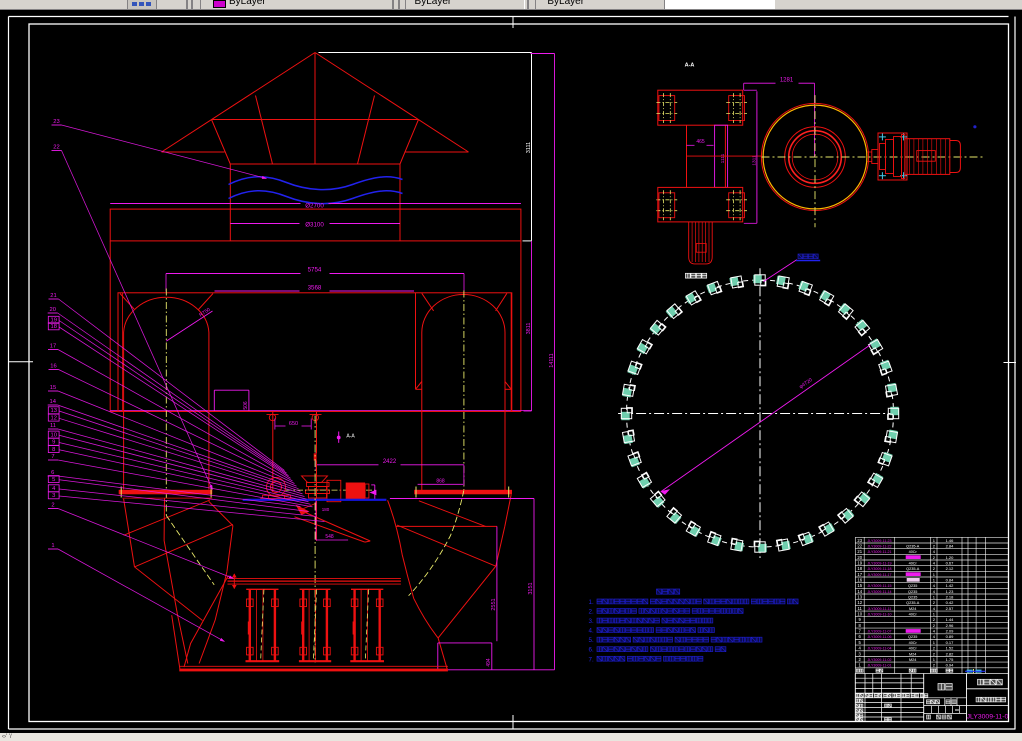 The width and height of the screenshot is (1022, 741). What do you see at coordinates (314, 225) in the screenshot?
I see `svg-text: Ø3100` at bounding box center [314, 225].